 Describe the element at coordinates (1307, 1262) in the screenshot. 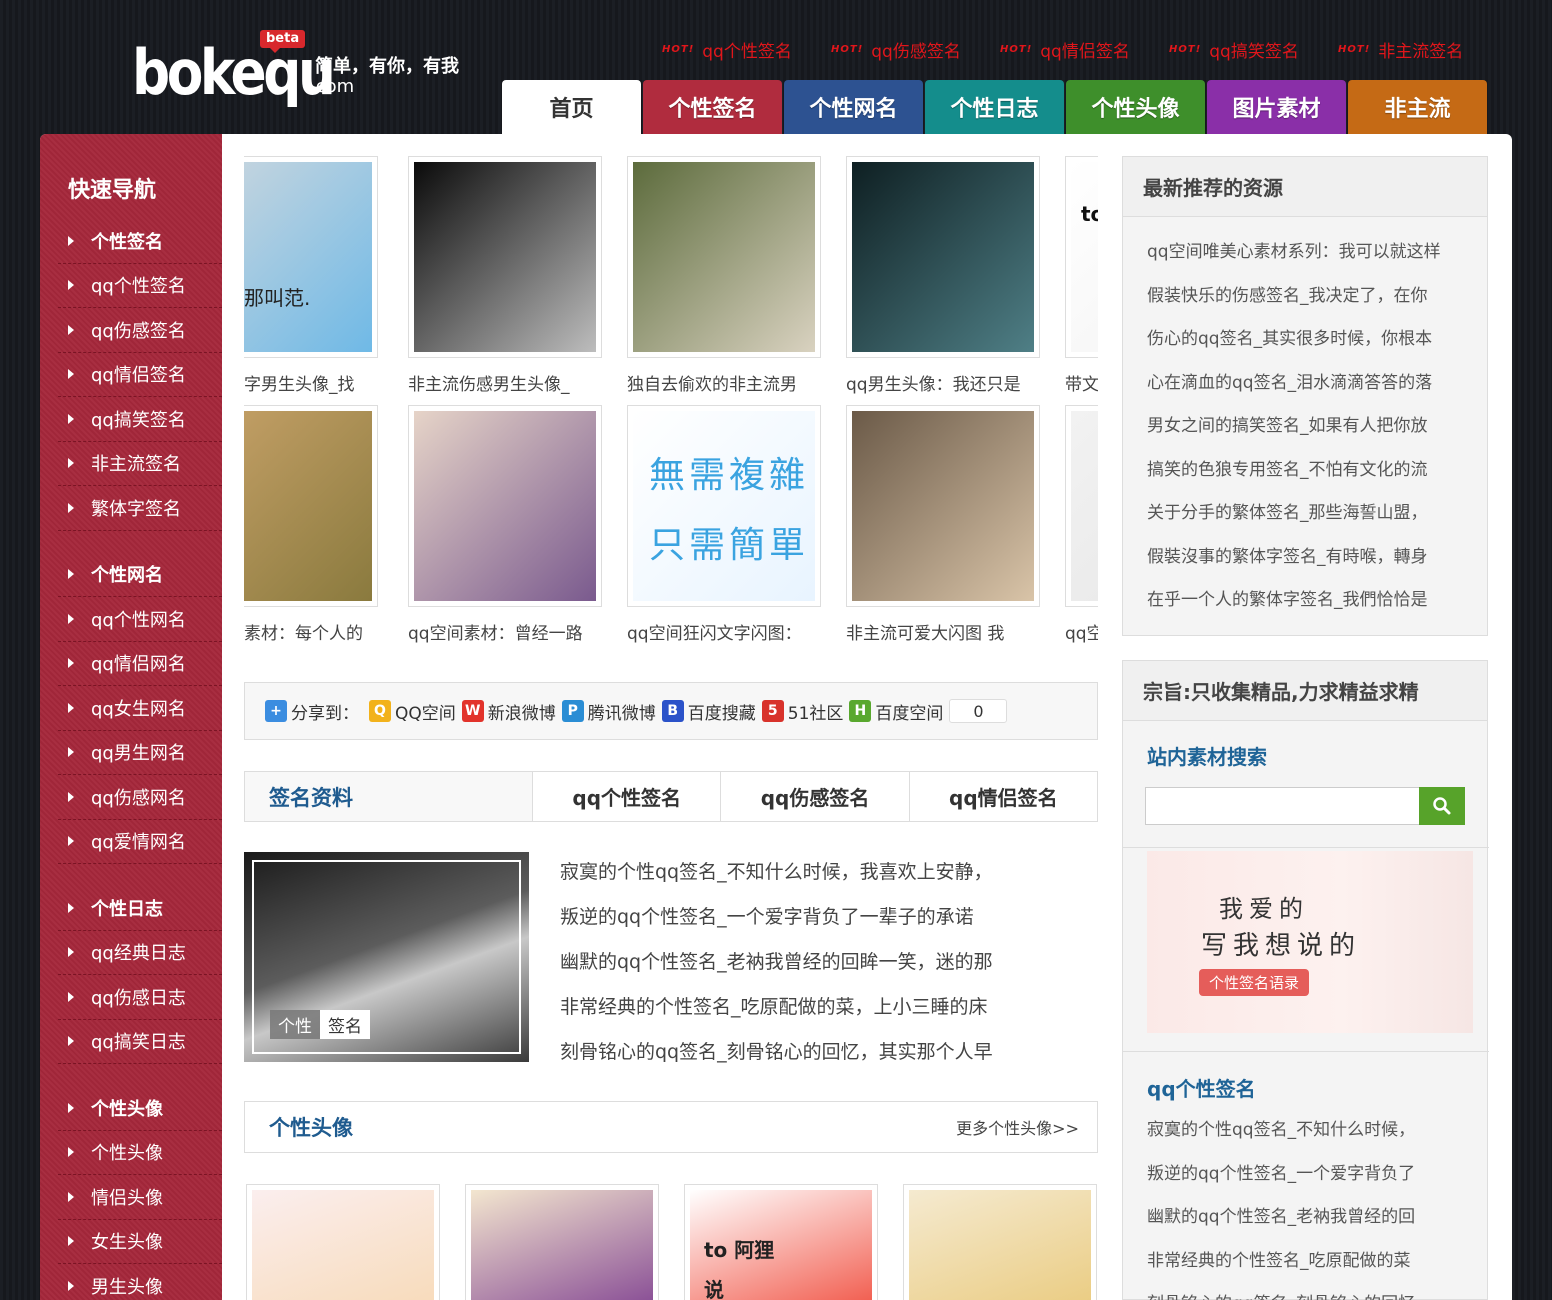

I see `qq-sign-link: 非常经典的个性签名_吃原配做的菜` at that location.